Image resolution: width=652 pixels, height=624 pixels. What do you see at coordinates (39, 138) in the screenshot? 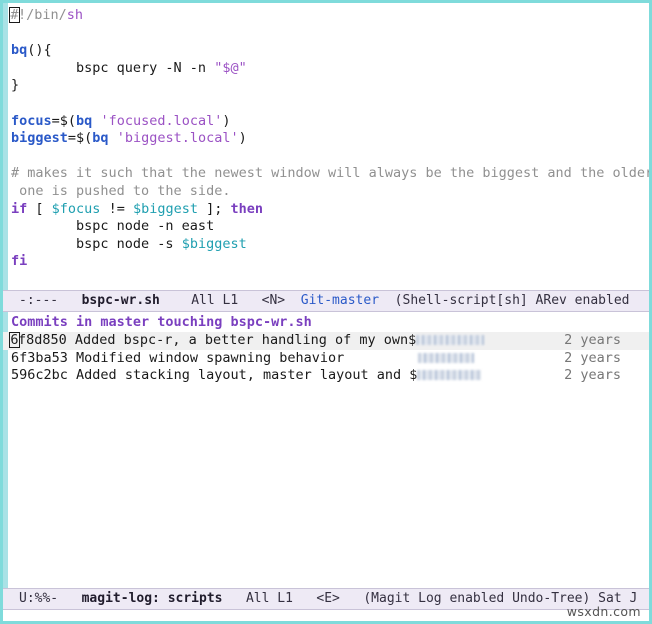
I see `code-token: biggest` at bounding box center [39, 138].